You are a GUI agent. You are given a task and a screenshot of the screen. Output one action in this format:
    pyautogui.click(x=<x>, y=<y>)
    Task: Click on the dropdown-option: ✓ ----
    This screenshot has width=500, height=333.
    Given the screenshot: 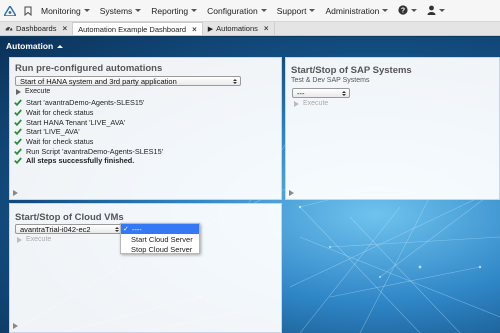 What is the action you would take?
    pyautogui.click(x=160, y=229)
    